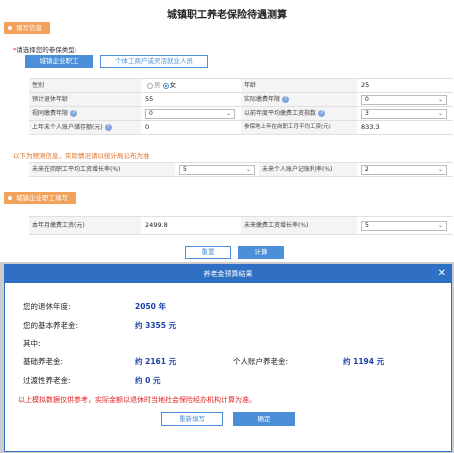  What do you see at coordinates (157, 85) in the screenshot?
I see `gender-male-label: 男` at bounding box center [157, 85].